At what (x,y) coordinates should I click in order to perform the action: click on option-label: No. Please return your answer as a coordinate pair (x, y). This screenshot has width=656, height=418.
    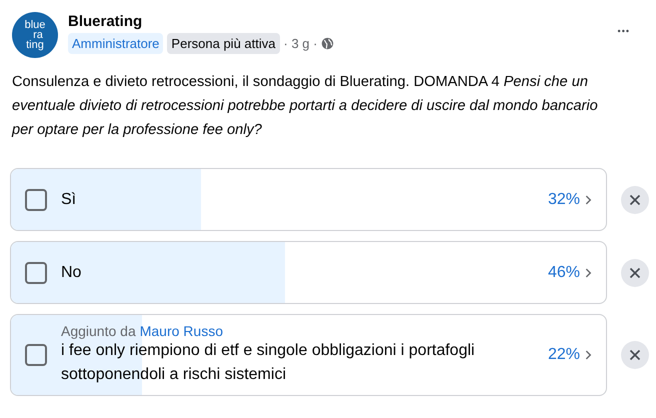
    Looking at the image, I should click on (71, 272).